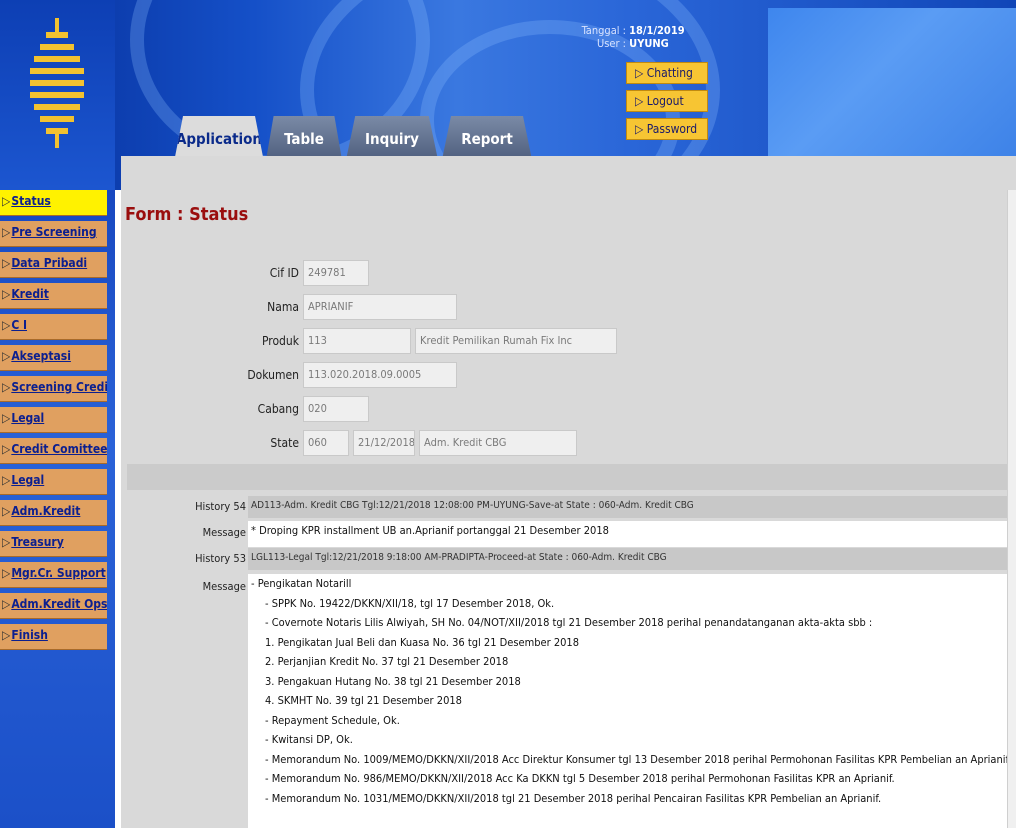 The height and width of the screenshot is (828, 1016). What do you see at coordinates (498, 443) in the screenshot?
I see `state-name-field: Adm. Kredit CBG` at bounding box center [498, 443].